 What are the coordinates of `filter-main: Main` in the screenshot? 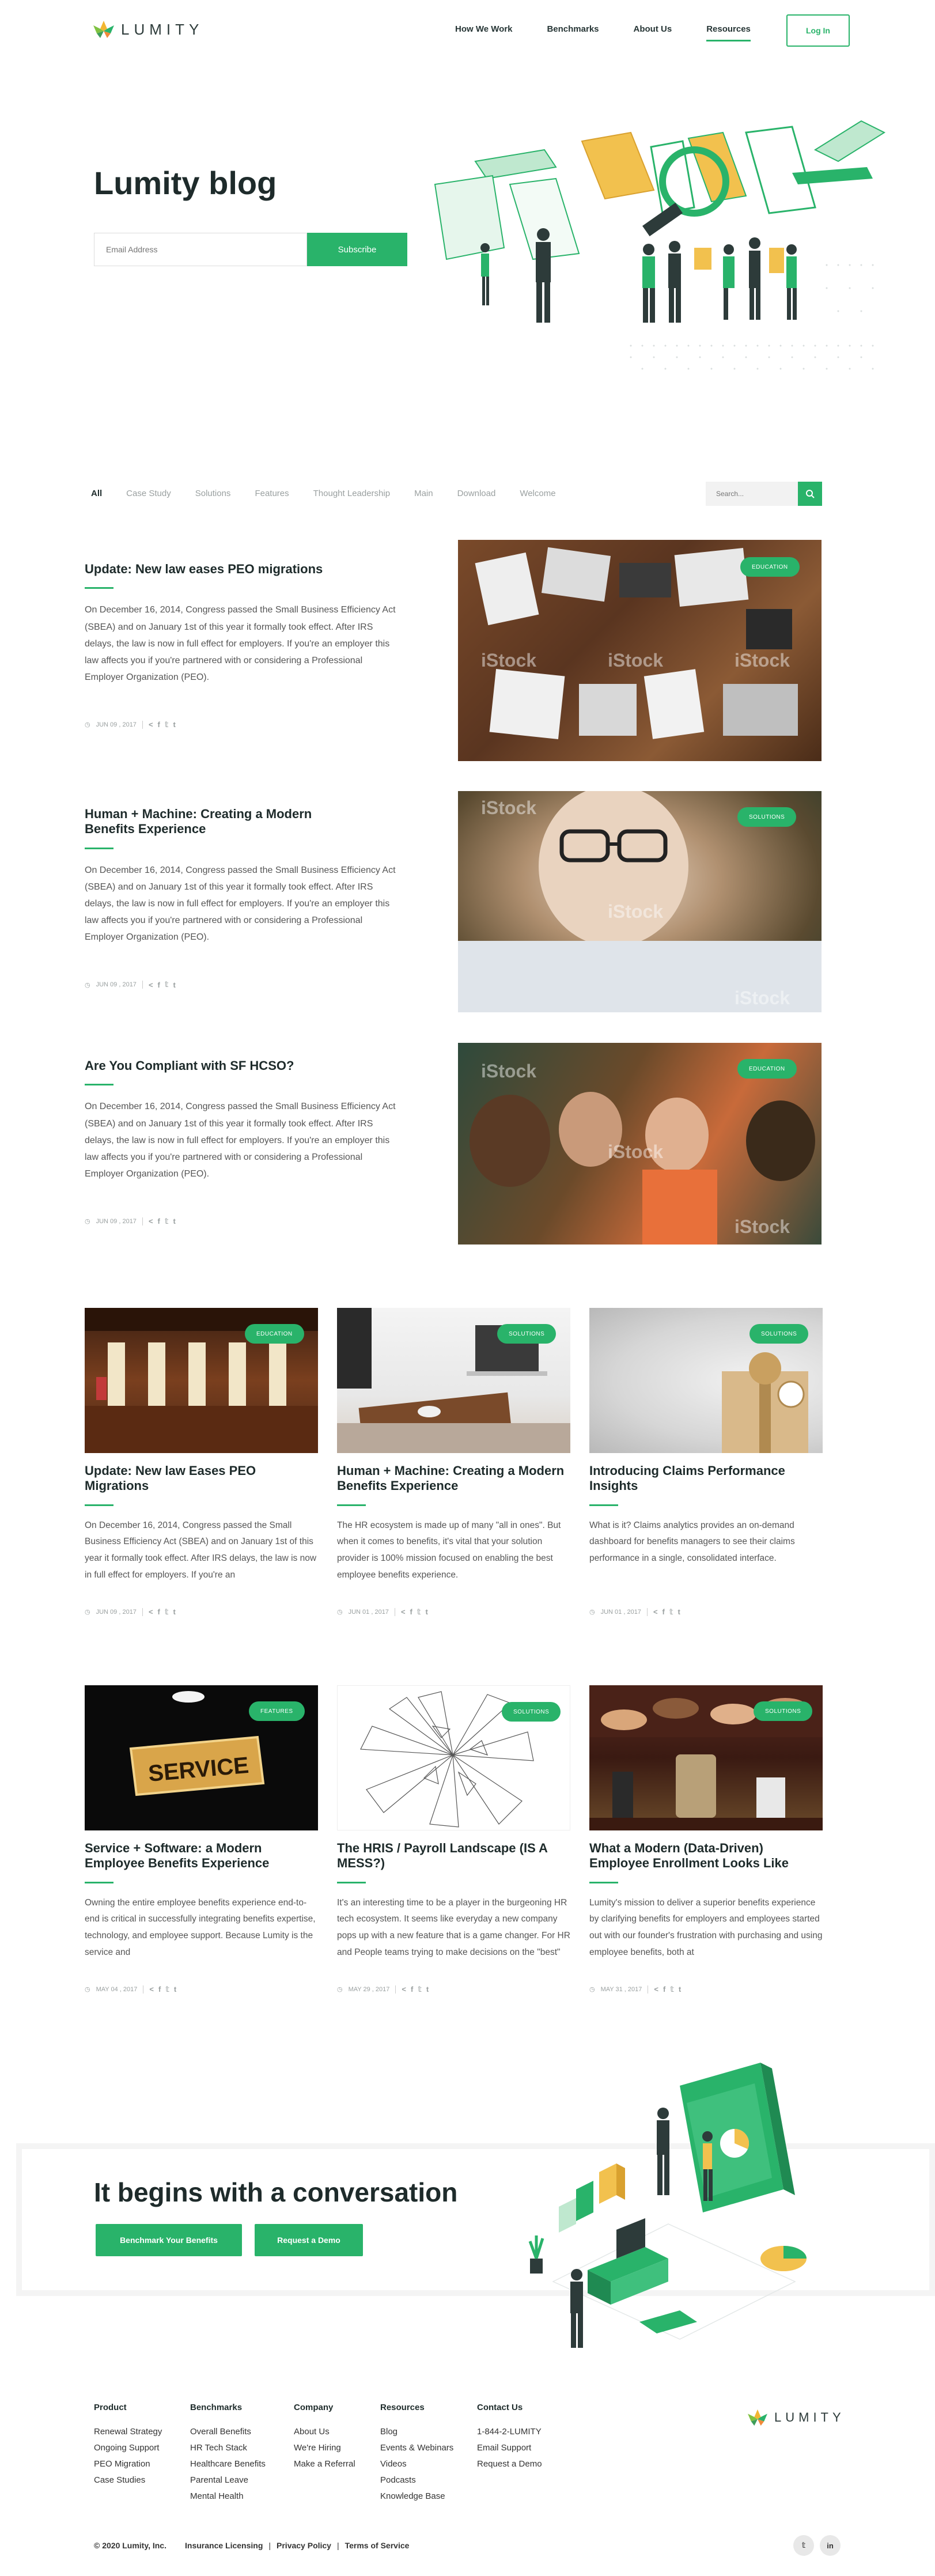 It's located at (424, 493).